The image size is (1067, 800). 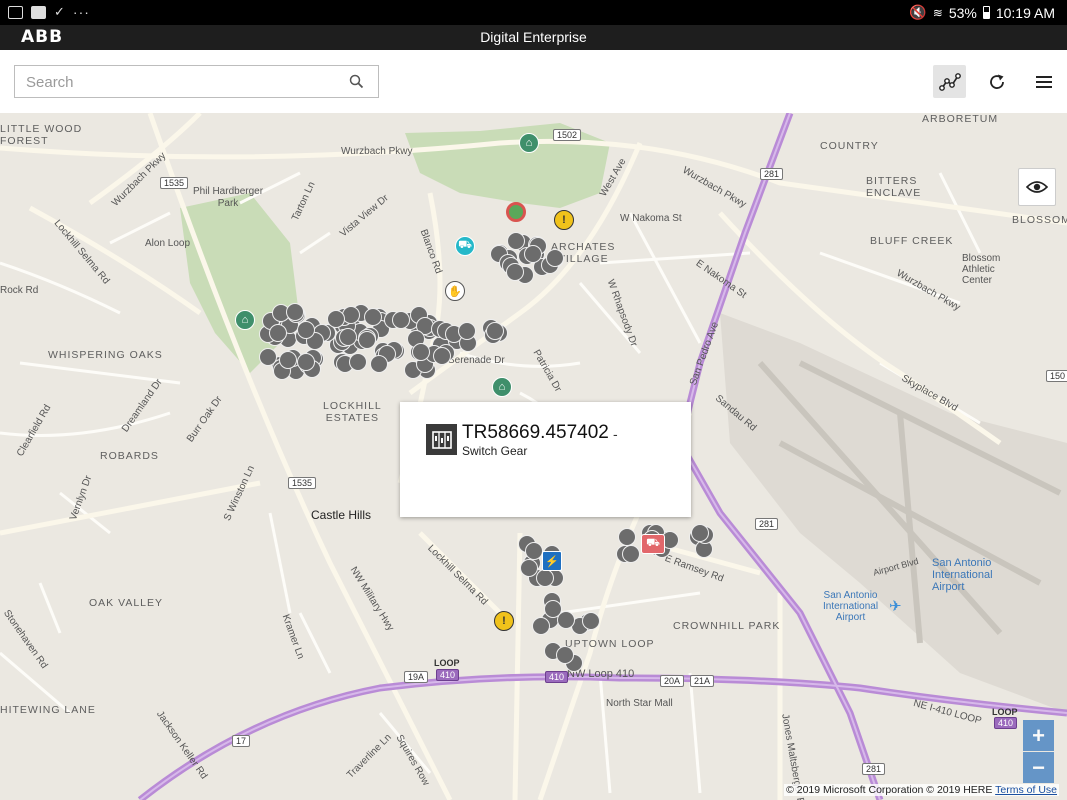 I want to click on bolt-icon: ⚡, so click(x=552, y=561).